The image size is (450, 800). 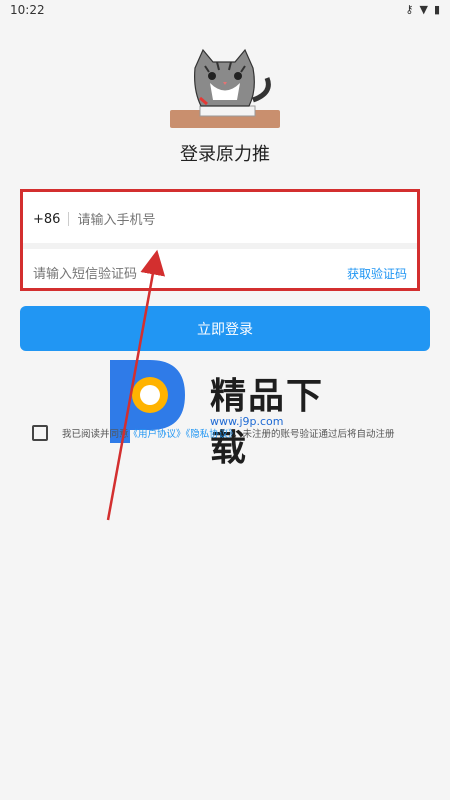 I want to click on page-title: 登录原力推, so click(x=225, y=154).